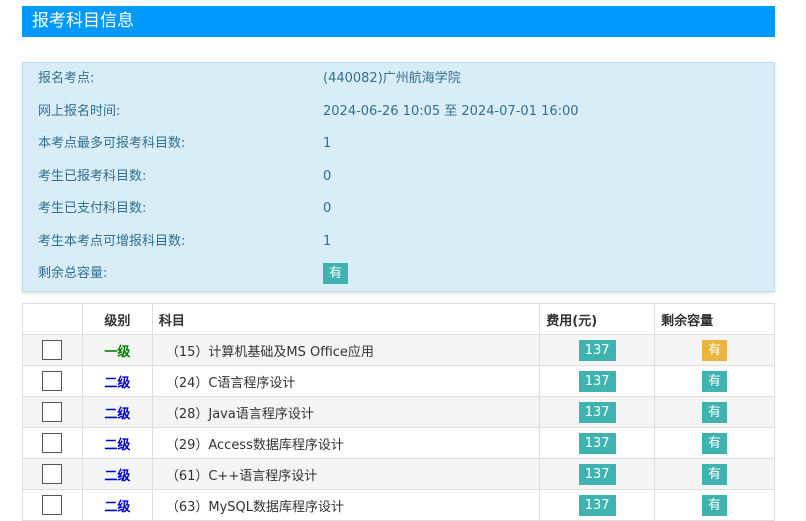 This screenshot has width=806, height=521. Describe the element at coordinates (392, 78) in the screenshot. I see `info-value: (440082)广州航海学院` at that location.